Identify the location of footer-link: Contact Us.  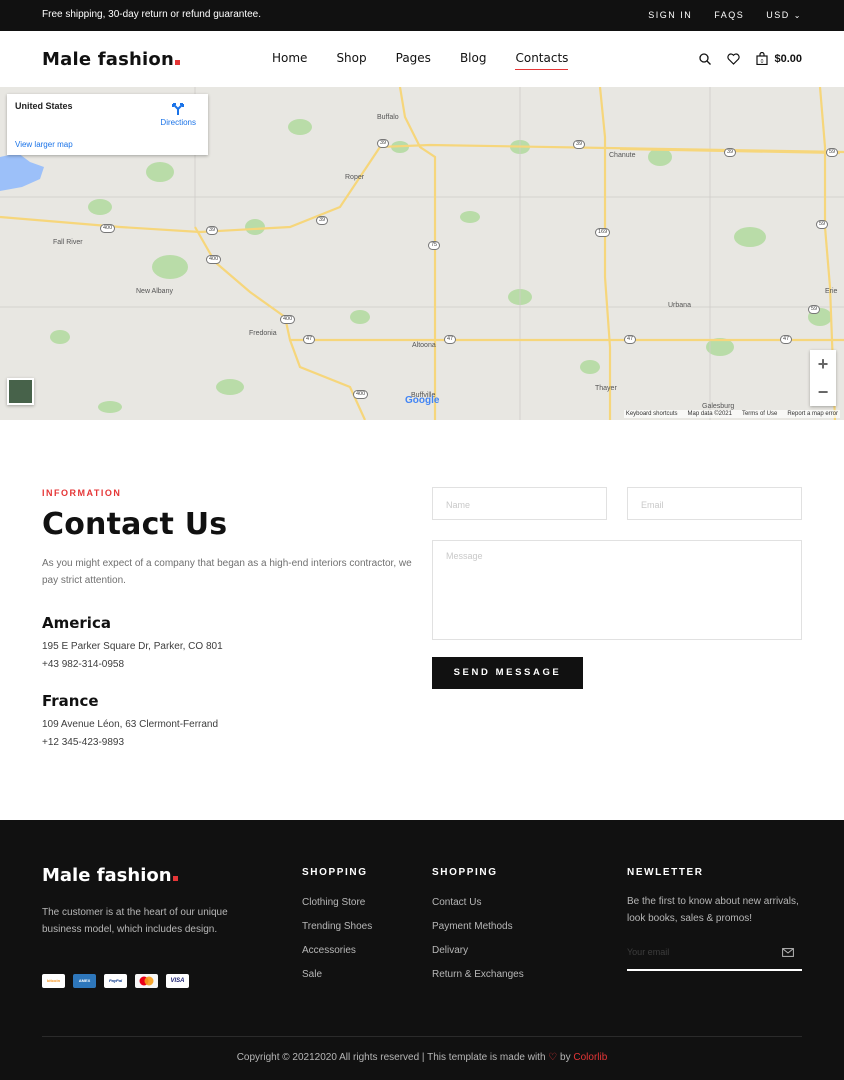
(478, 909).